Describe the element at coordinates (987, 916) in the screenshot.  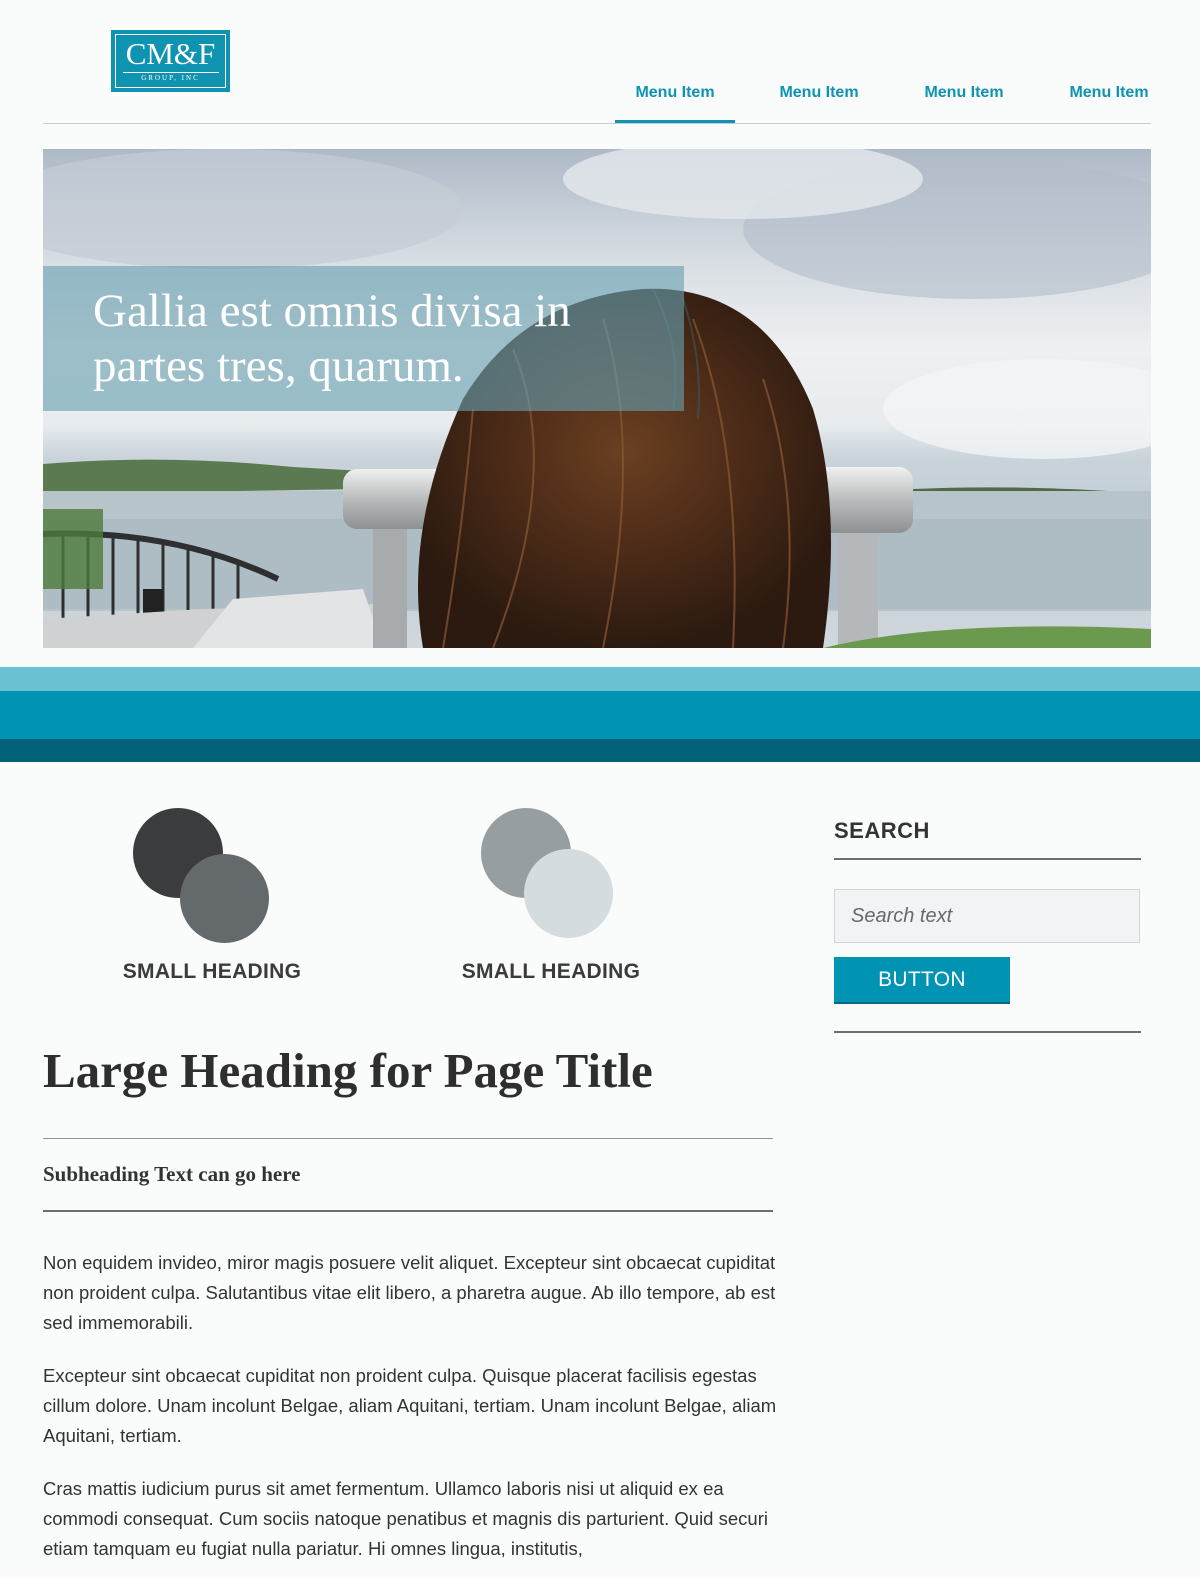
I see `search-input` at that location.